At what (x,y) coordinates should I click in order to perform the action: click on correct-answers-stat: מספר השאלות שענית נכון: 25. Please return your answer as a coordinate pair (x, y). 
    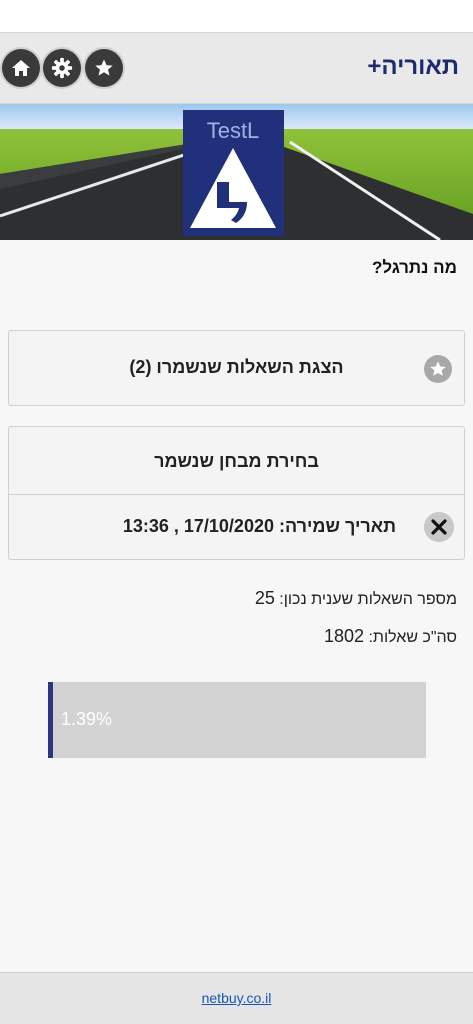
    Looking at the image, I should click on (356, 598).